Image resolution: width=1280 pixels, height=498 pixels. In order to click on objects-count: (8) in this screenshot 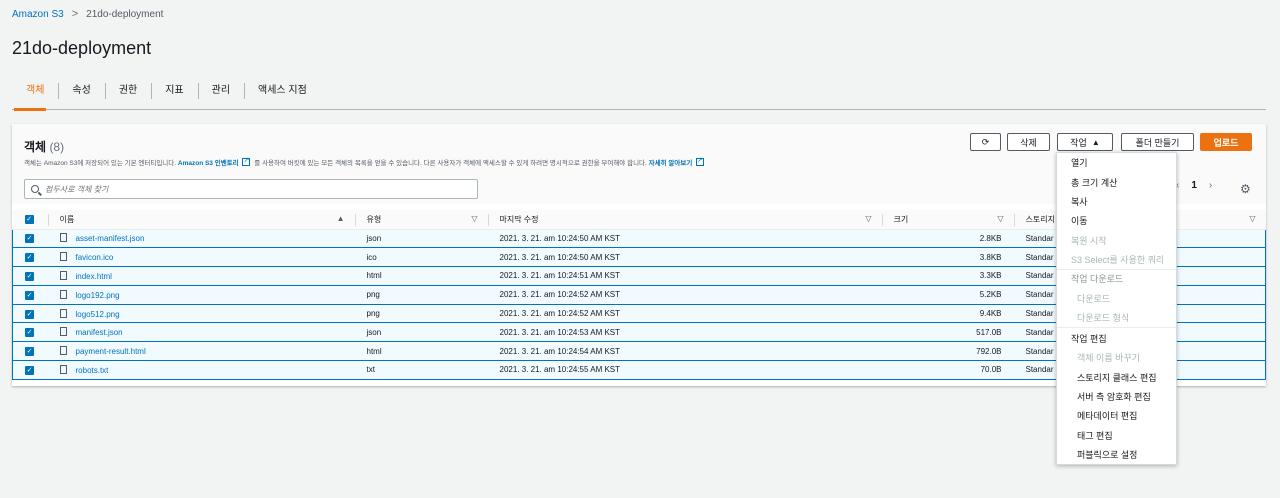, I will do `click(57, 147)`.